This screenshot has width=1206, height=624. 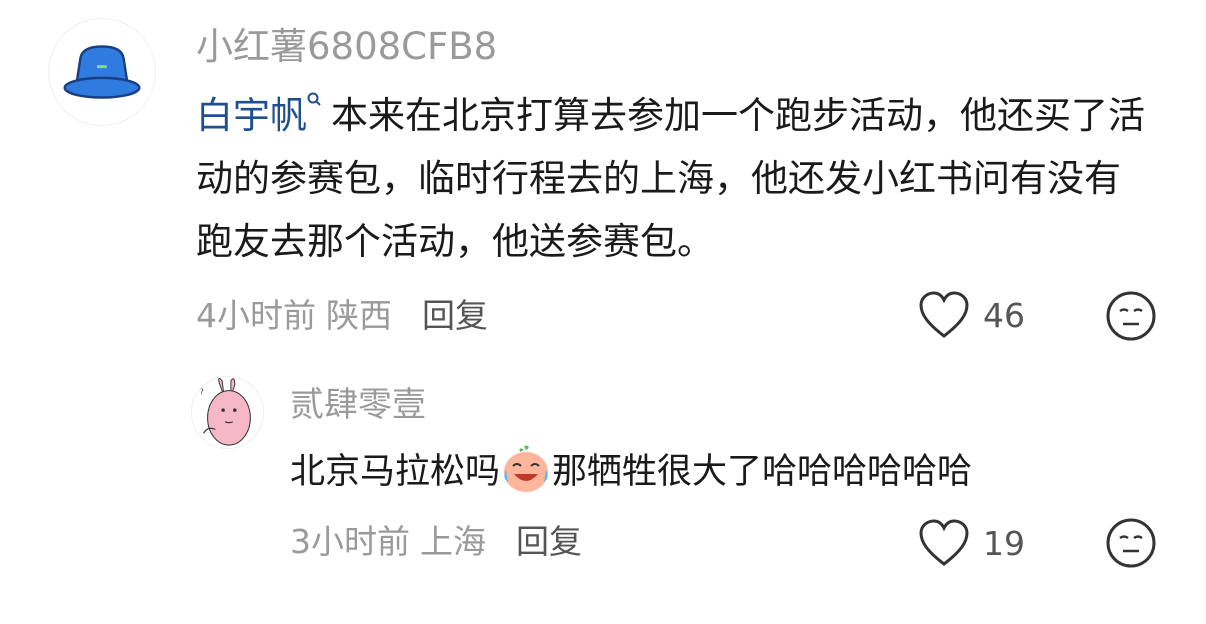 I want to click on like-button: 46, so click(x=971, y=315).